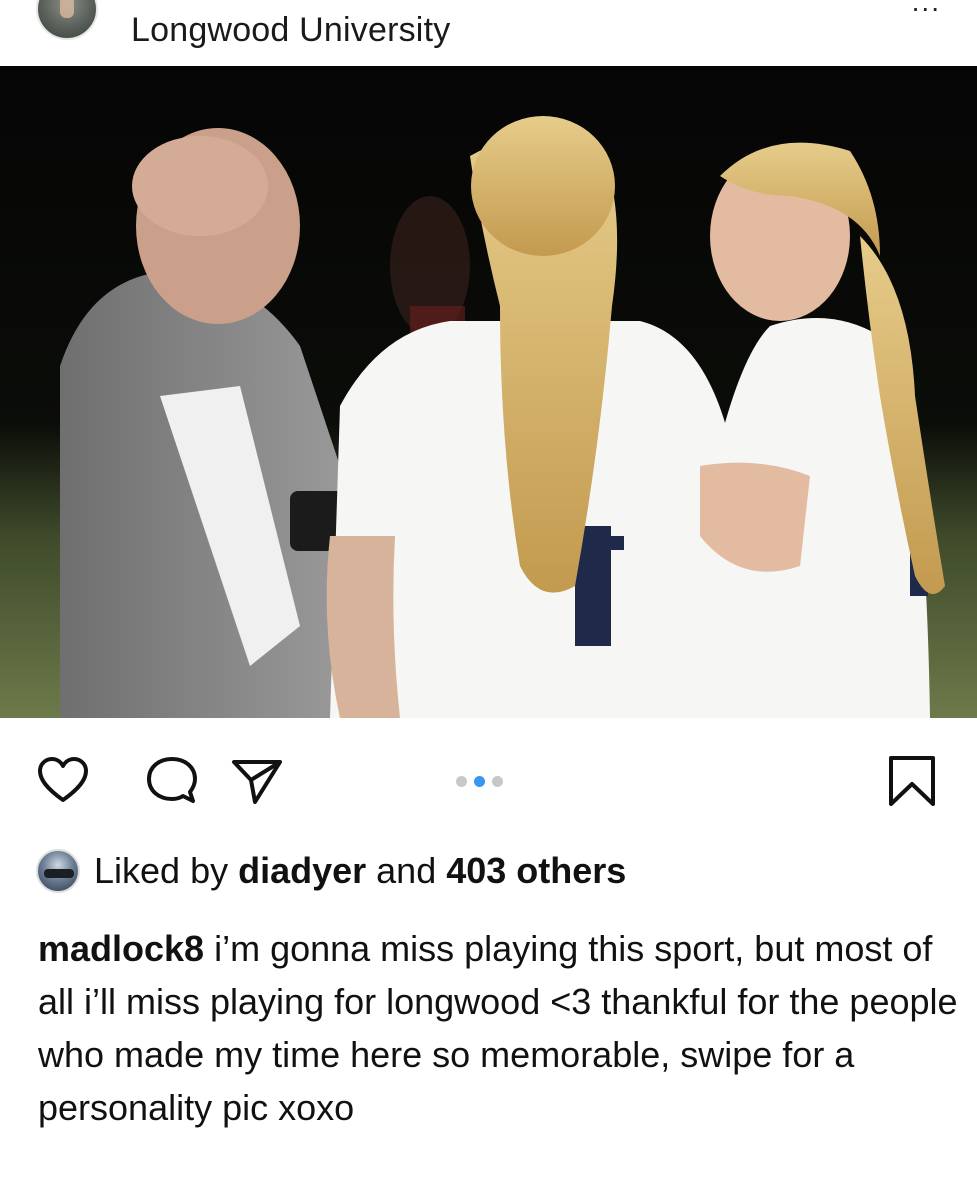 Image resolution: width=977 pixels, height=1200 pixels. Describe the element at coordinates (172, 781) in the screenshot. I see `comment-icon` at that location.